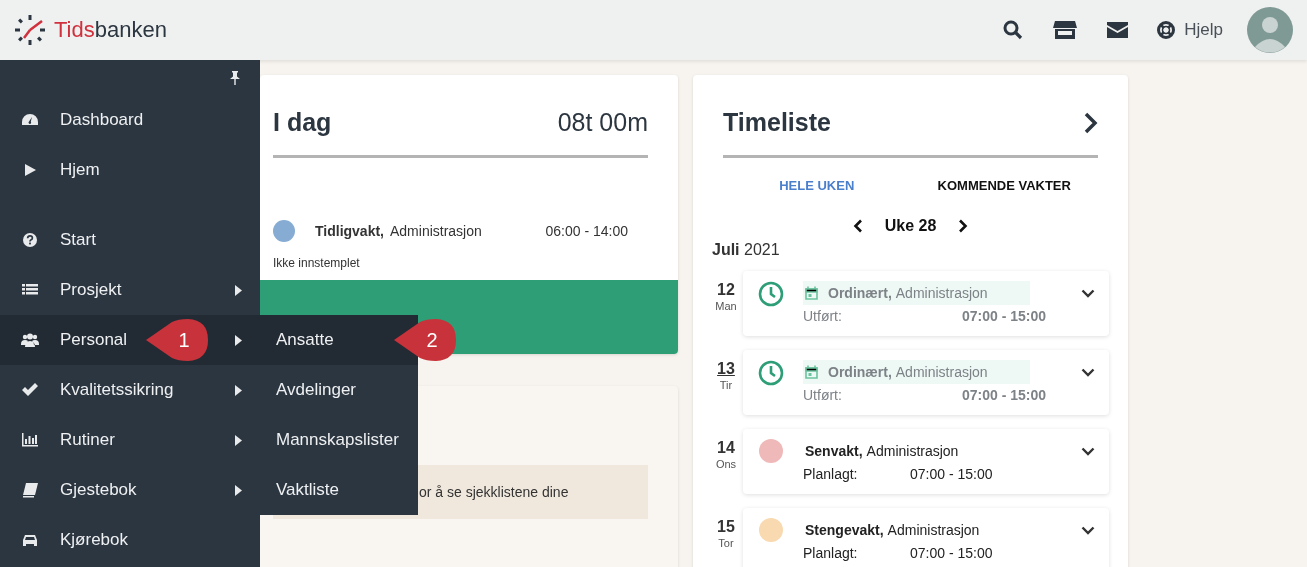 The height and width of the screenshot is (567, 1307). Describe the element at coordinates (726, 369) in the screenshot. I see `day-number: 13` at that location.